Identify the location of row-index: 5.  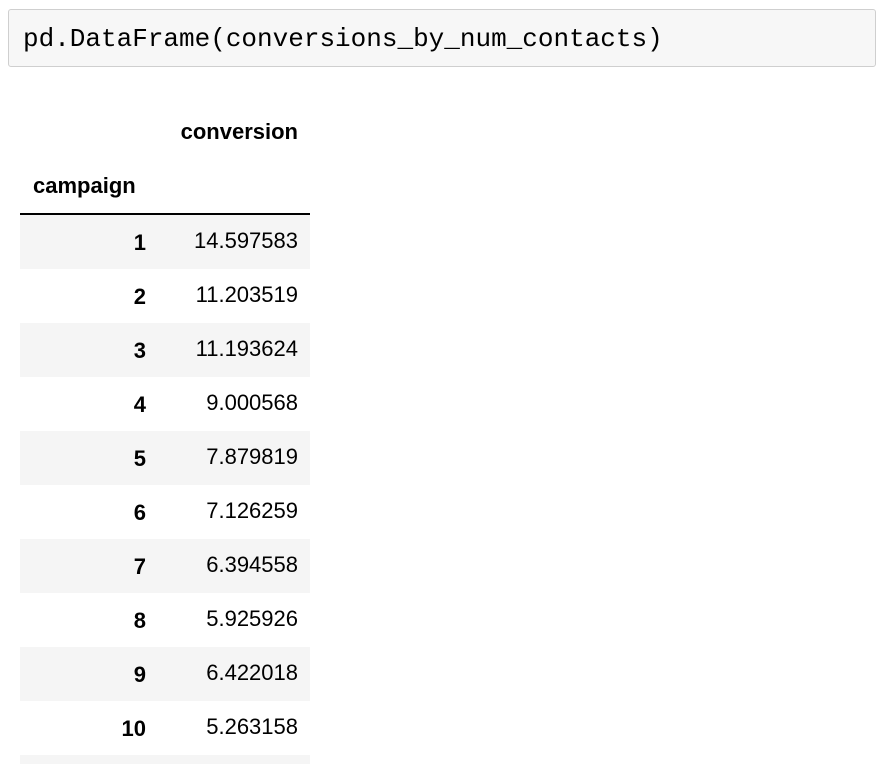
(139, 458).